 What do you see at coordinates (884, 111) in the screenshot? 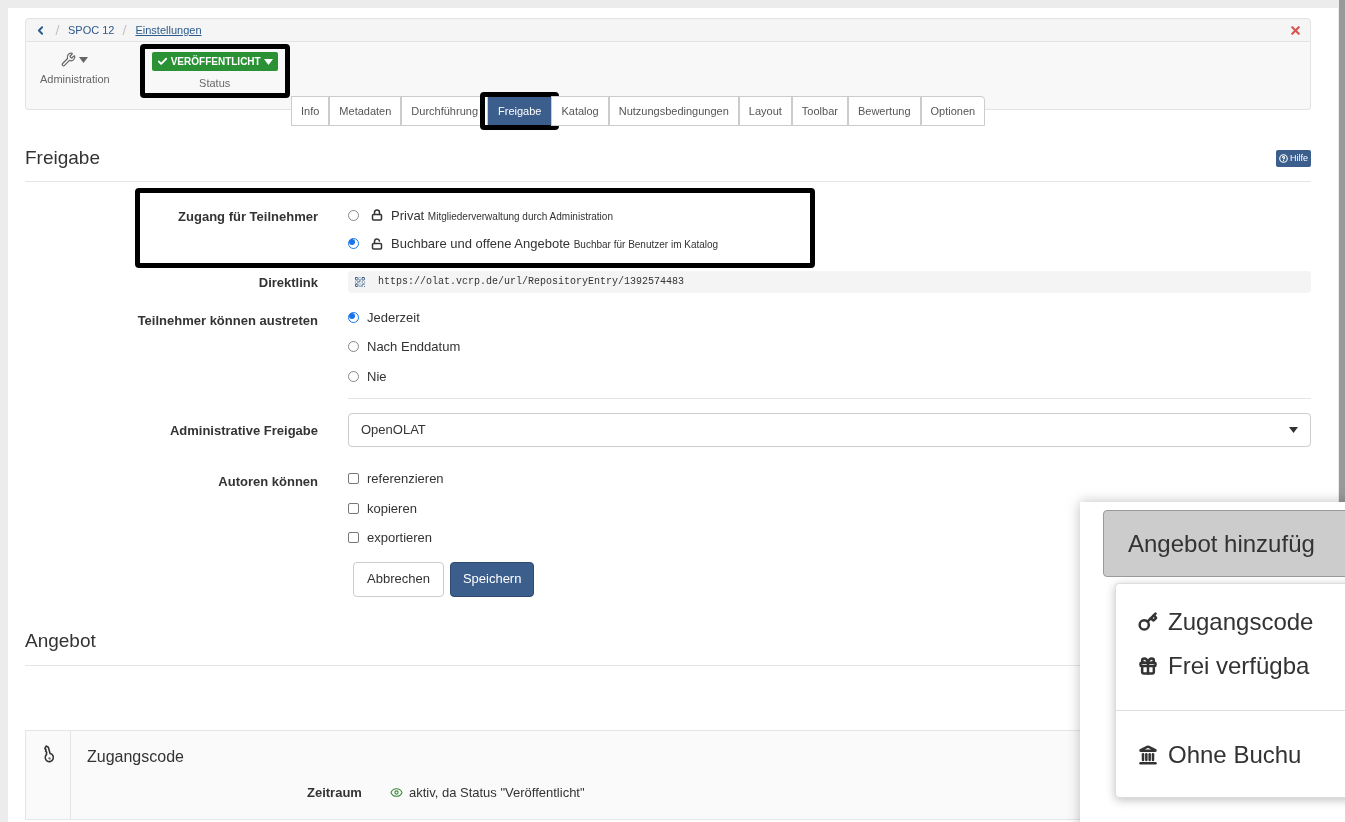
I see `tab: Bewertung` at bounding box center [884, 111].